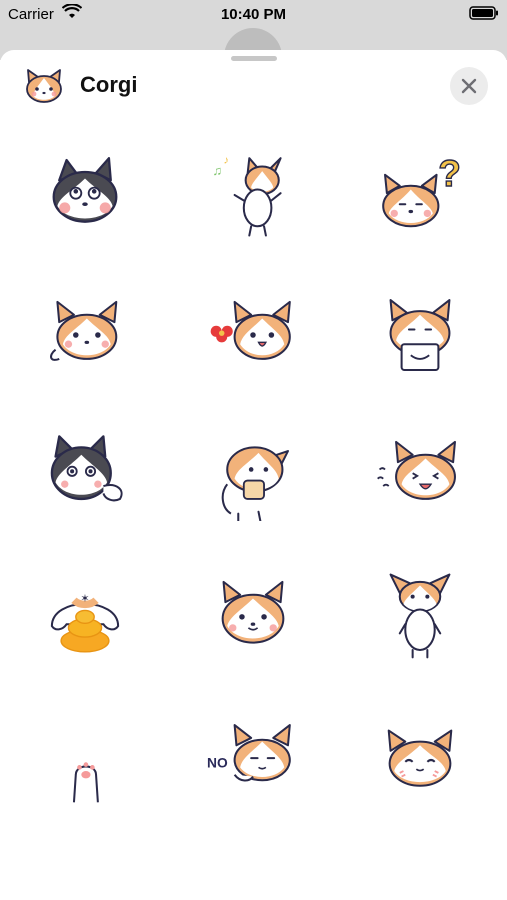 The image size is (507, 900). Describe the element at coordinates (254, 58) in the screenshot. I see `sheet-grabber` at that location.